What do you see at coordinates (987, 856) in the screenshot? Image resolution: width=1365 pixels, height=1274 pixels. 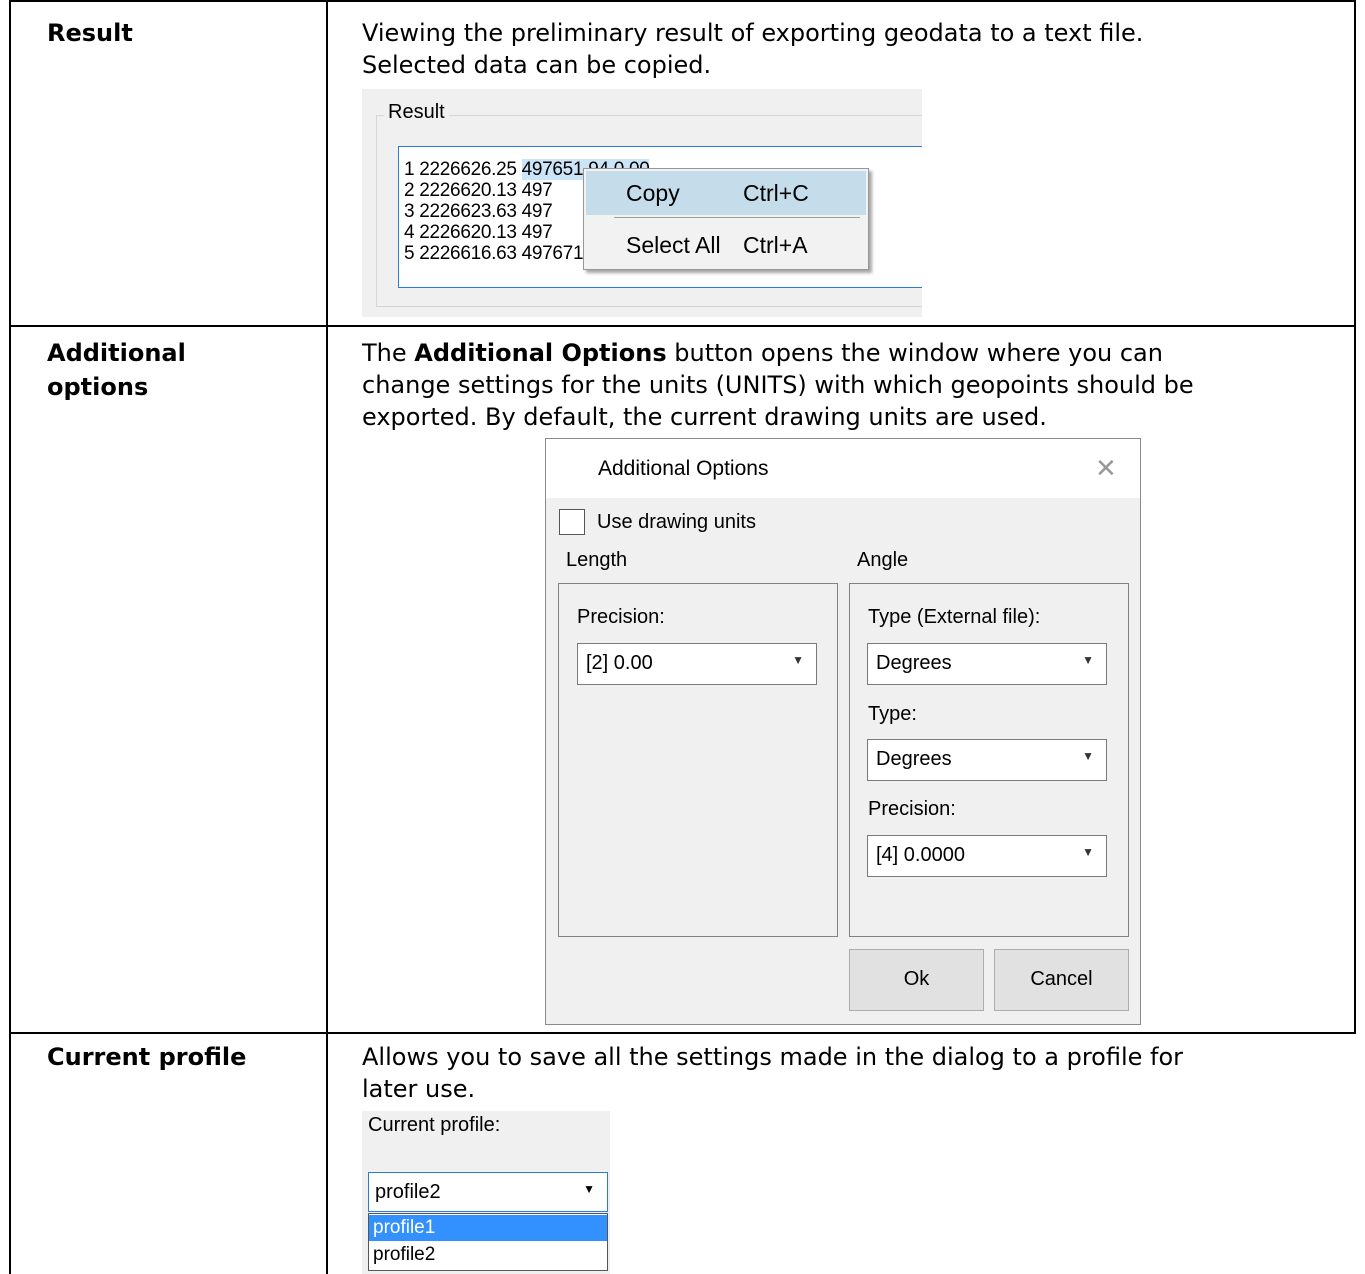 I see `angle-precision-dropdown: [4] 0.0000 ▼` at bounding box center [987, 856].